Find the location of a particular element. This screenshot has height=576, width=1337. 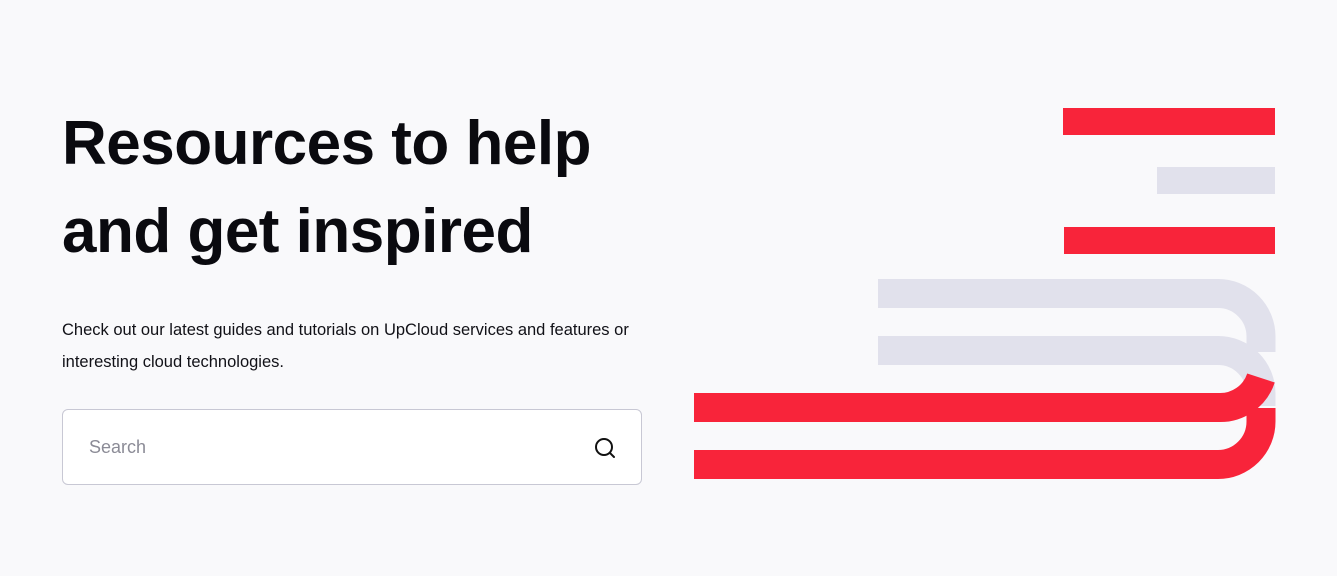

search-box is located at coordinates (352, 447).